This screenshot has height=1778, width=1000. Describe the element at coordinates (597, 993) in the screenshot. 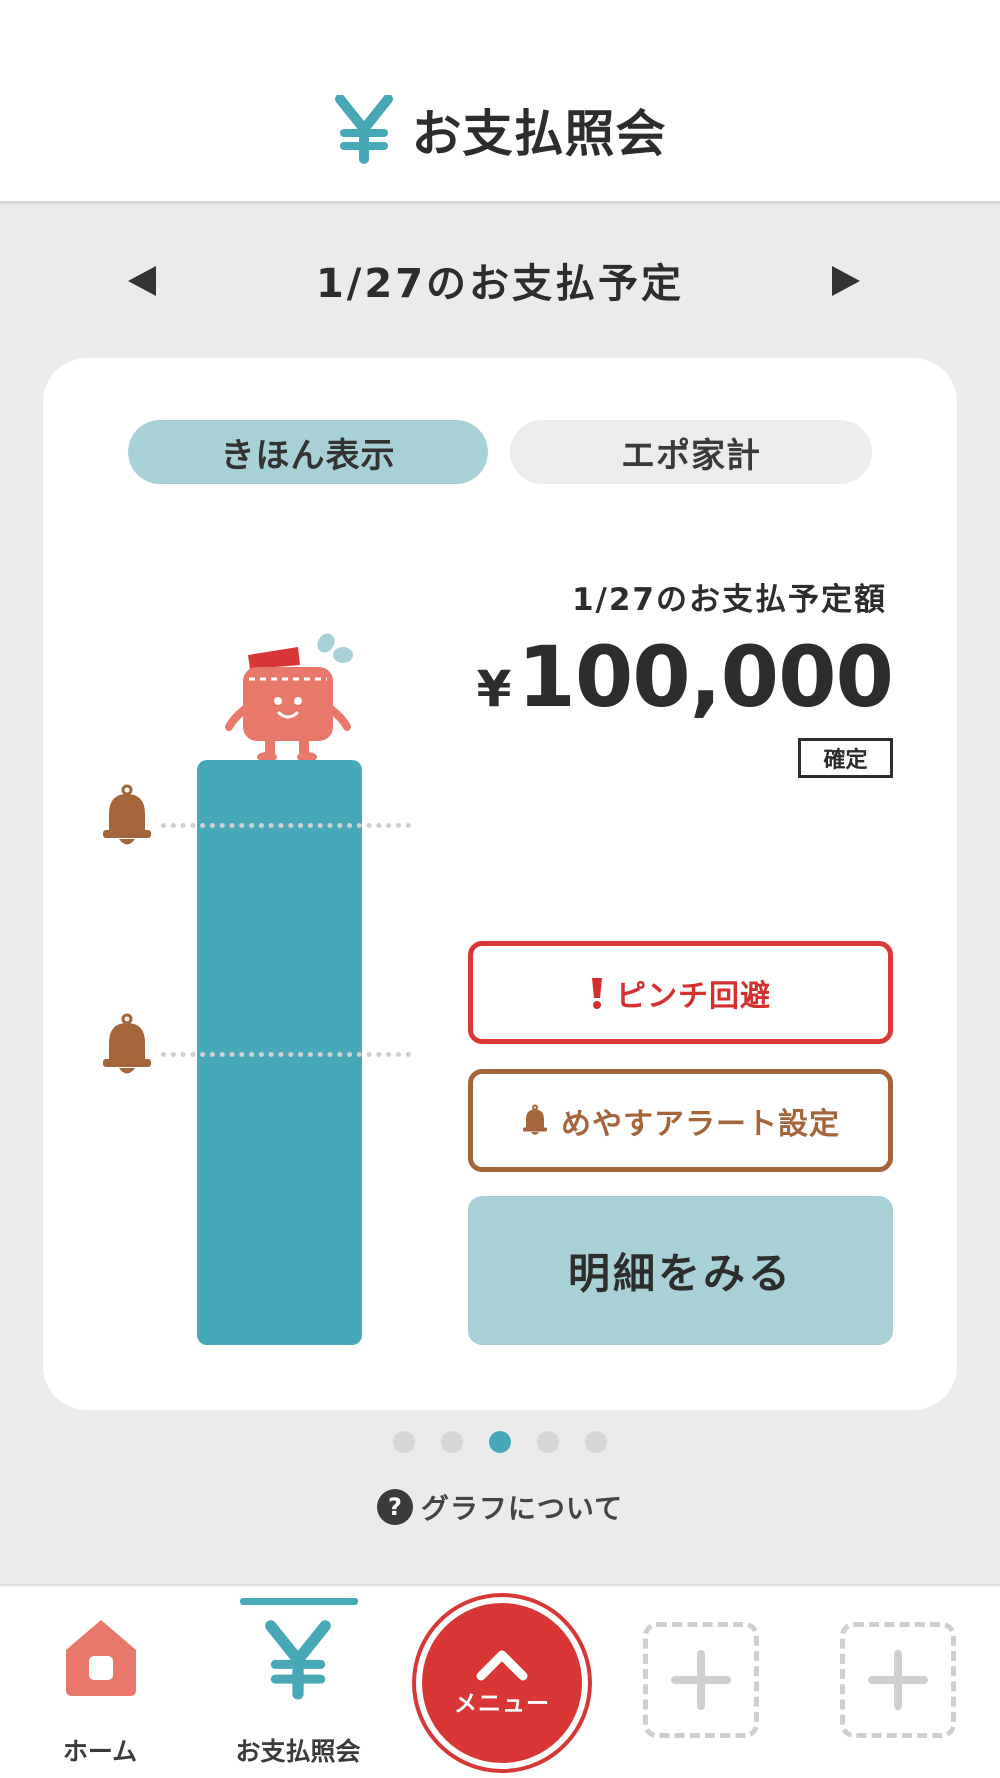

I see `exclamation-icon` at that location.